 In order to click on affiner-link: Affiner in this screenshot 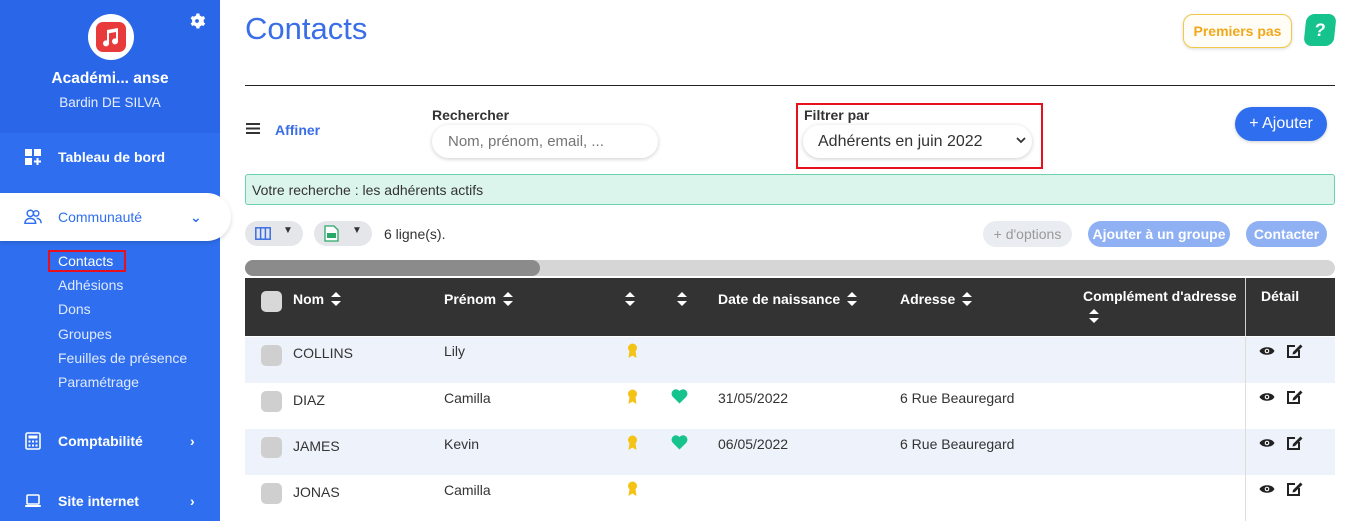, I will do `click(297, 130)`.